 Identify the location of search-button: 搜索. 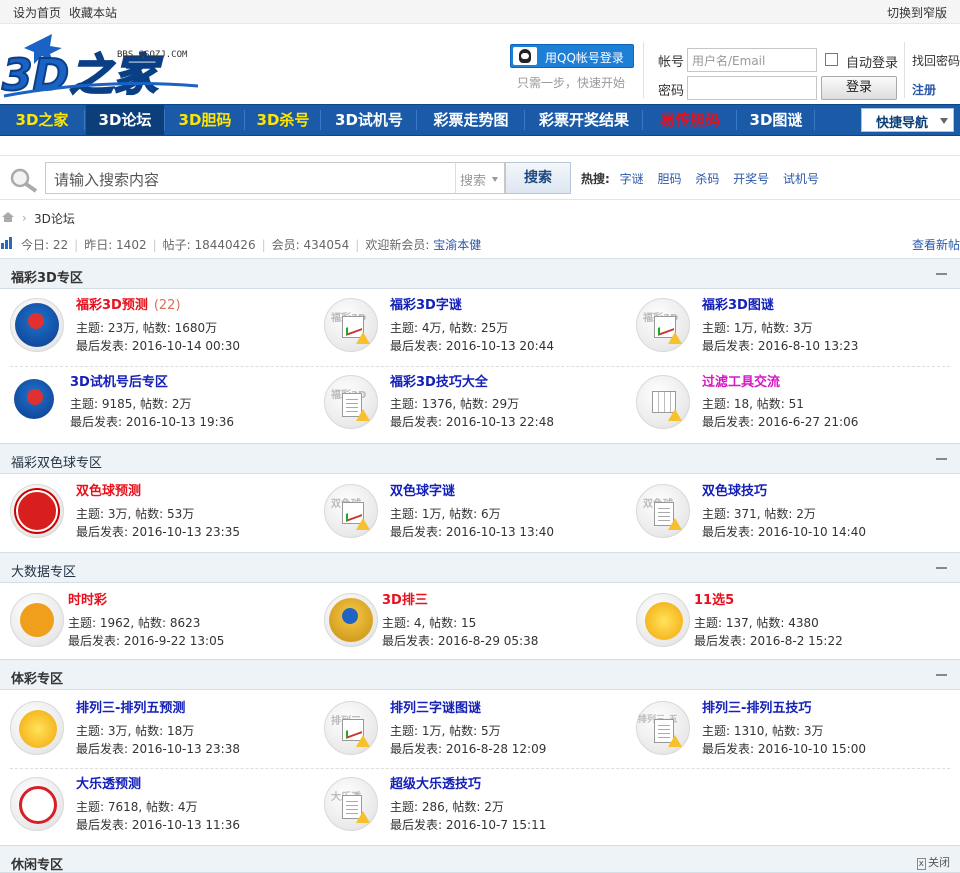
(538, 178).